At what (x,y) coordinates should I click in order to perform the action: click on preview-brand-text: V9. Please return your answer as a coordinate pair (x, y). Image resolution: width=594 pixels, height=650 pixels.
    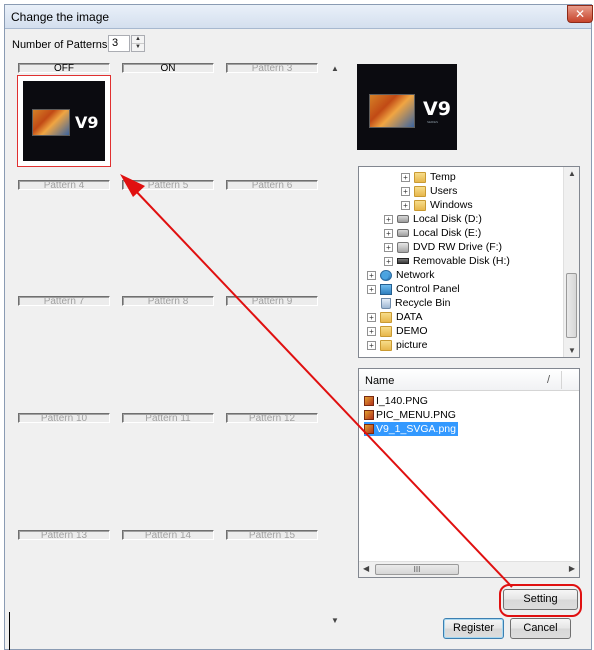
    Looking at the image, I should click on (437, 109).